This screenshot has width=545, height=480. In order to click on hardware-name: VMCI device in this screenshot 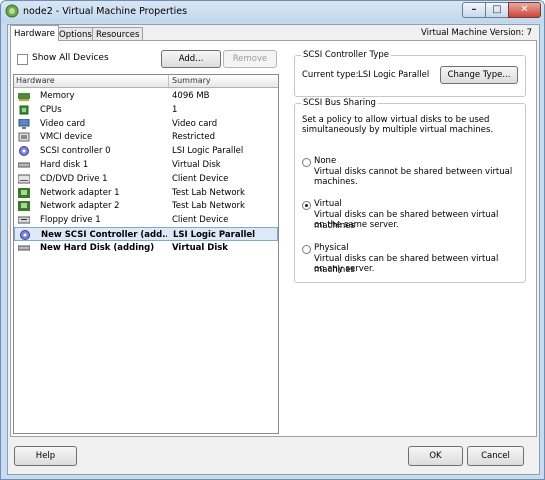, I will do `click(66, 137)`.